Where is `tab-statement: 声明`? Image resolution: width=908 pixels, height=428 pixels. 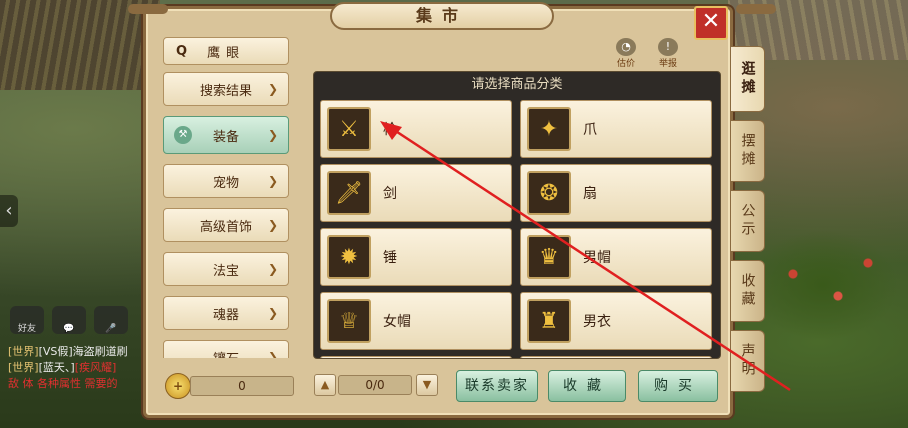 tab-statement: 声明 is located at coordinates (748, 361).